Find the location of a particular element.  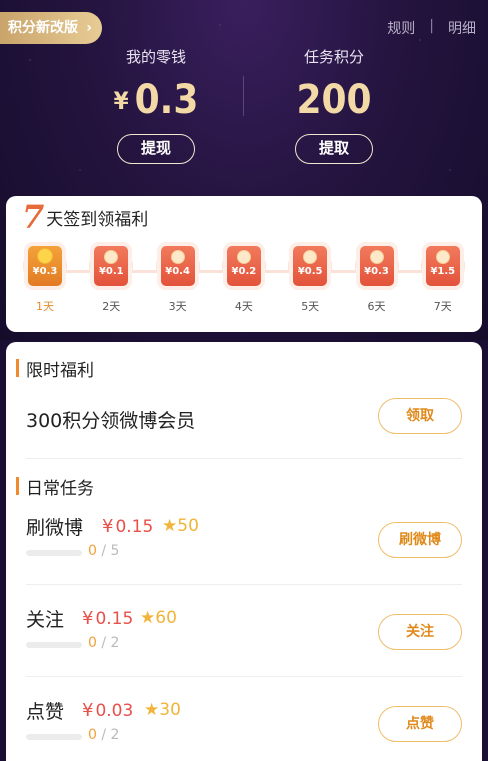

extract-button: 提取 is located at coordinates (334, 149).